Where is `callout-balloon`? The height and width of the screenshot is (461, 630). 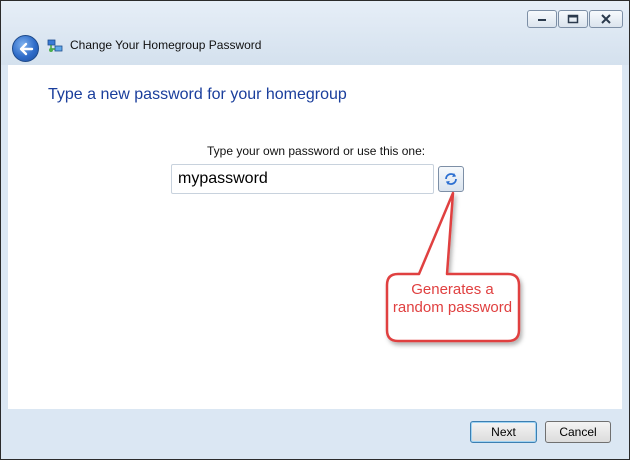
callout-balloon is located at coordinates (453, 267).